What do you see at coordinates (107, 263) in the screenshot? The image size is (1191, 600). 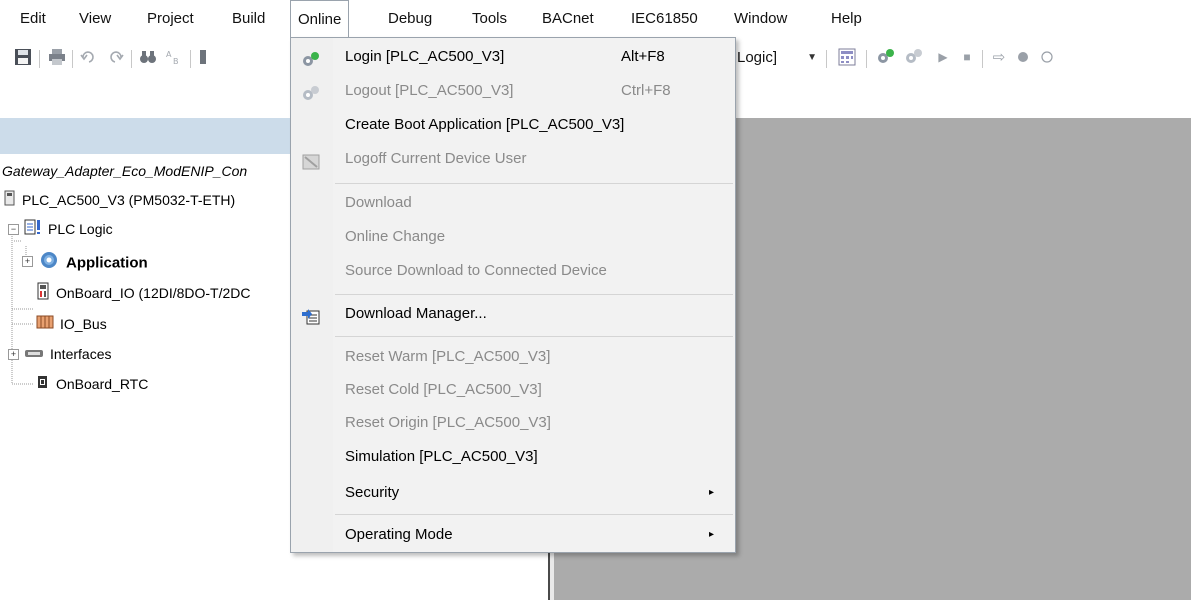 I see `tree-item-application-label: Application` at bounding box center [107, 263].